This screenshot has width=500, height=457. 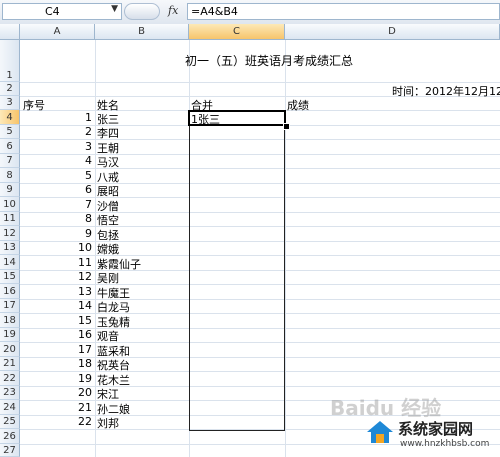 I want to click on seq-cell: 19, so click(x=56, y=378).